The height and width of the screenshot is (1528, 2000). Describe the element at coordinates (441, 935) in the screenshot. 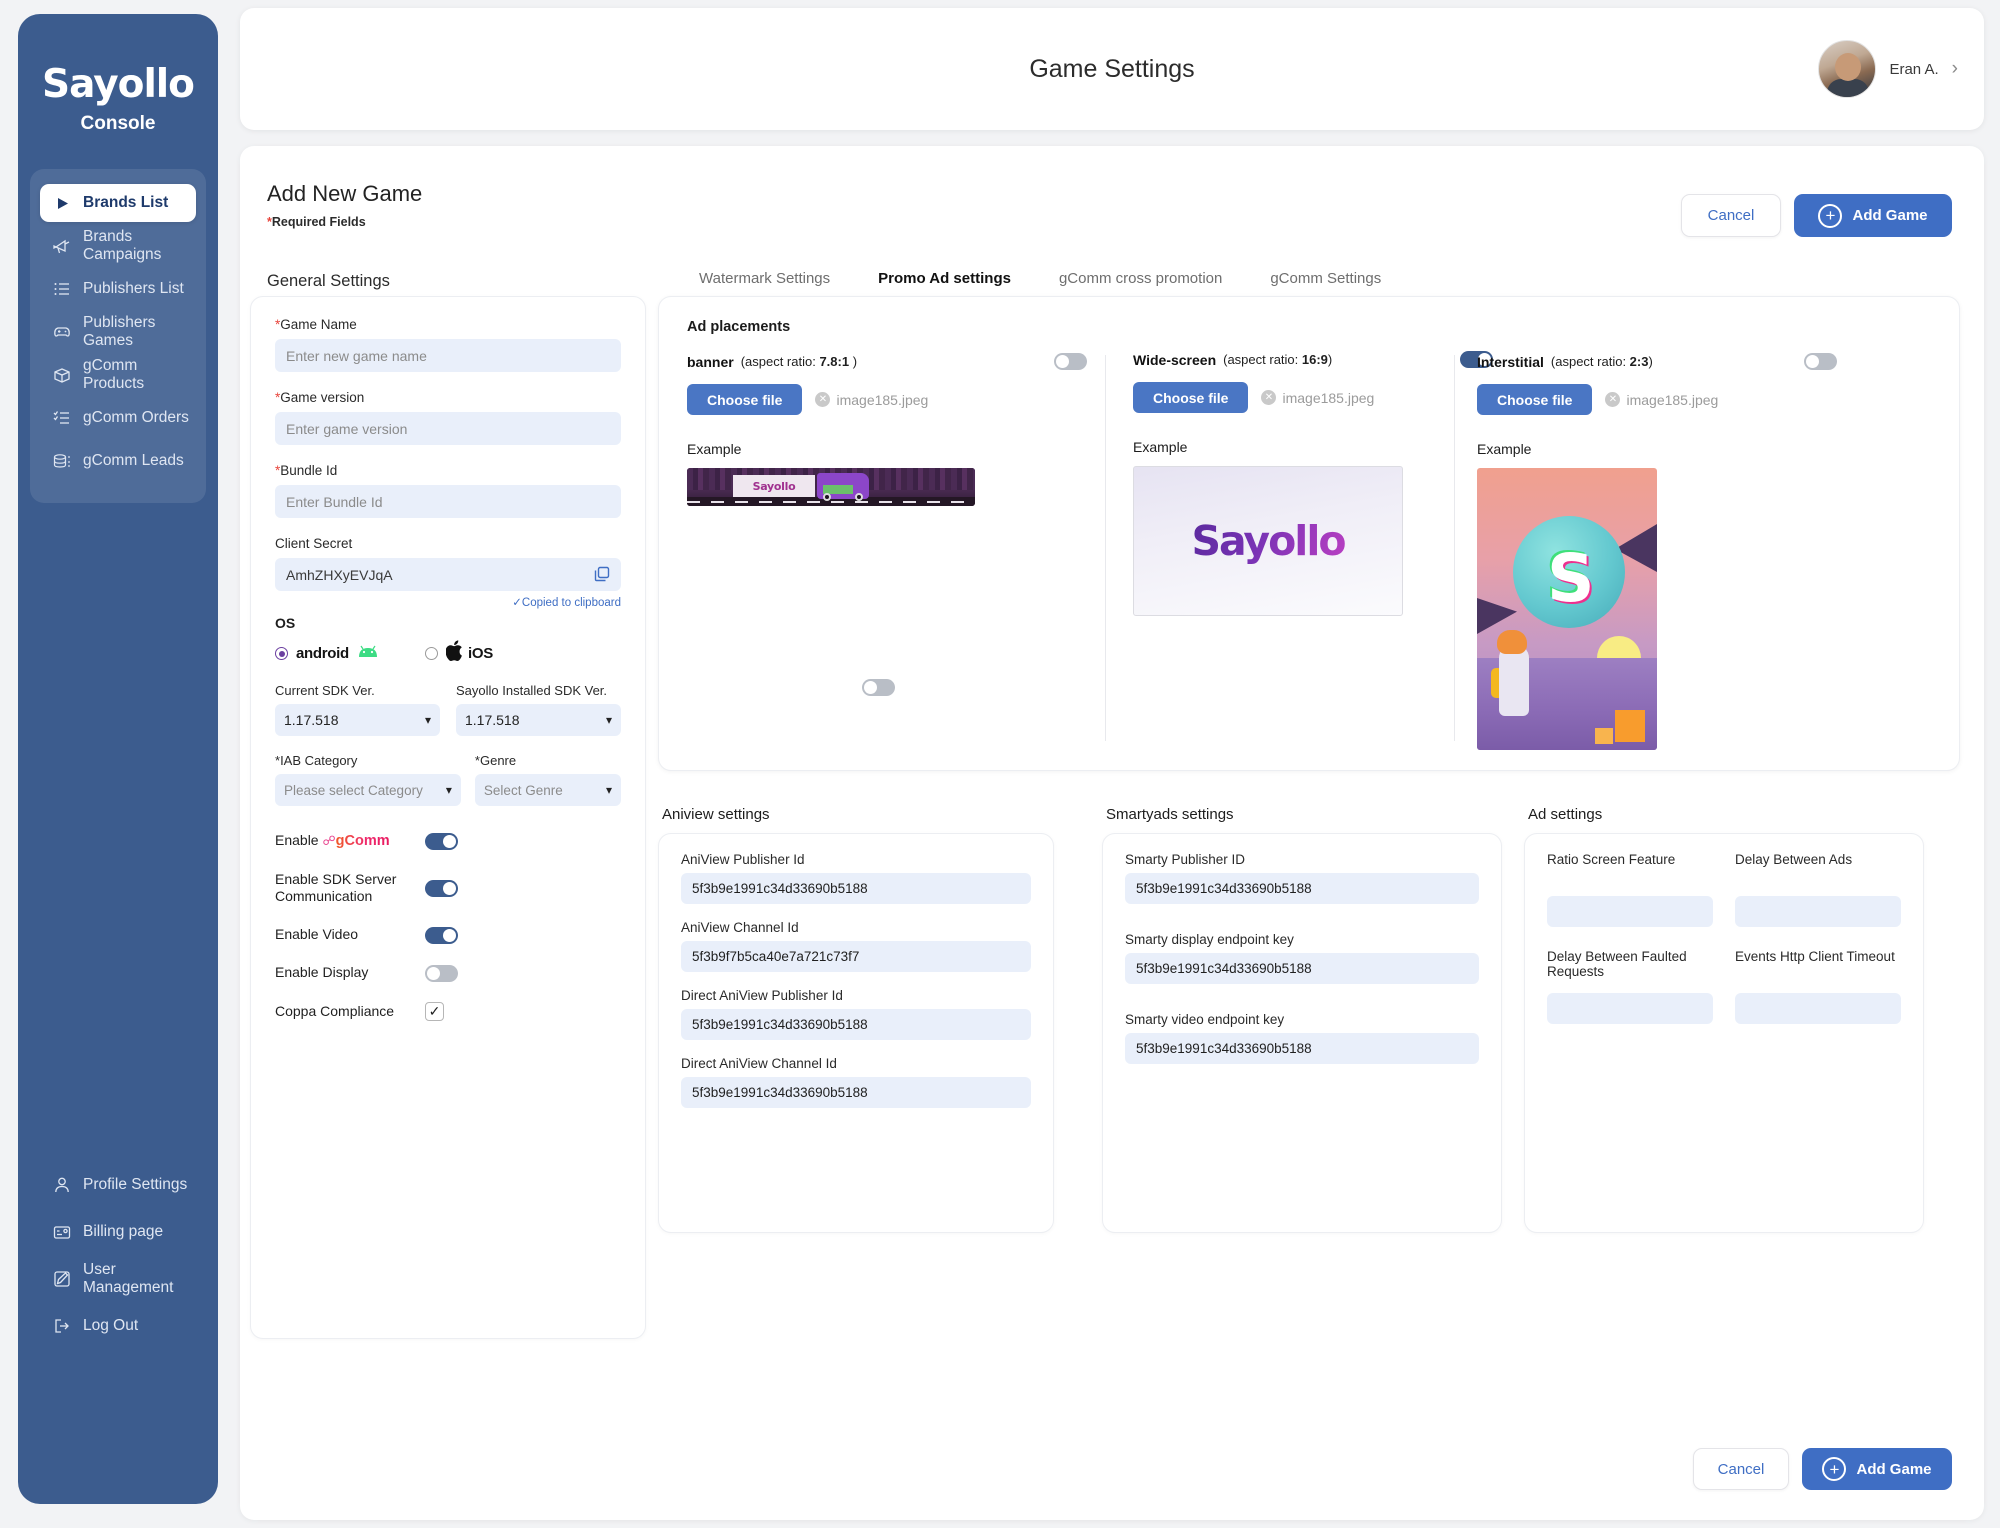

I see `enable-video-switch` at that location.